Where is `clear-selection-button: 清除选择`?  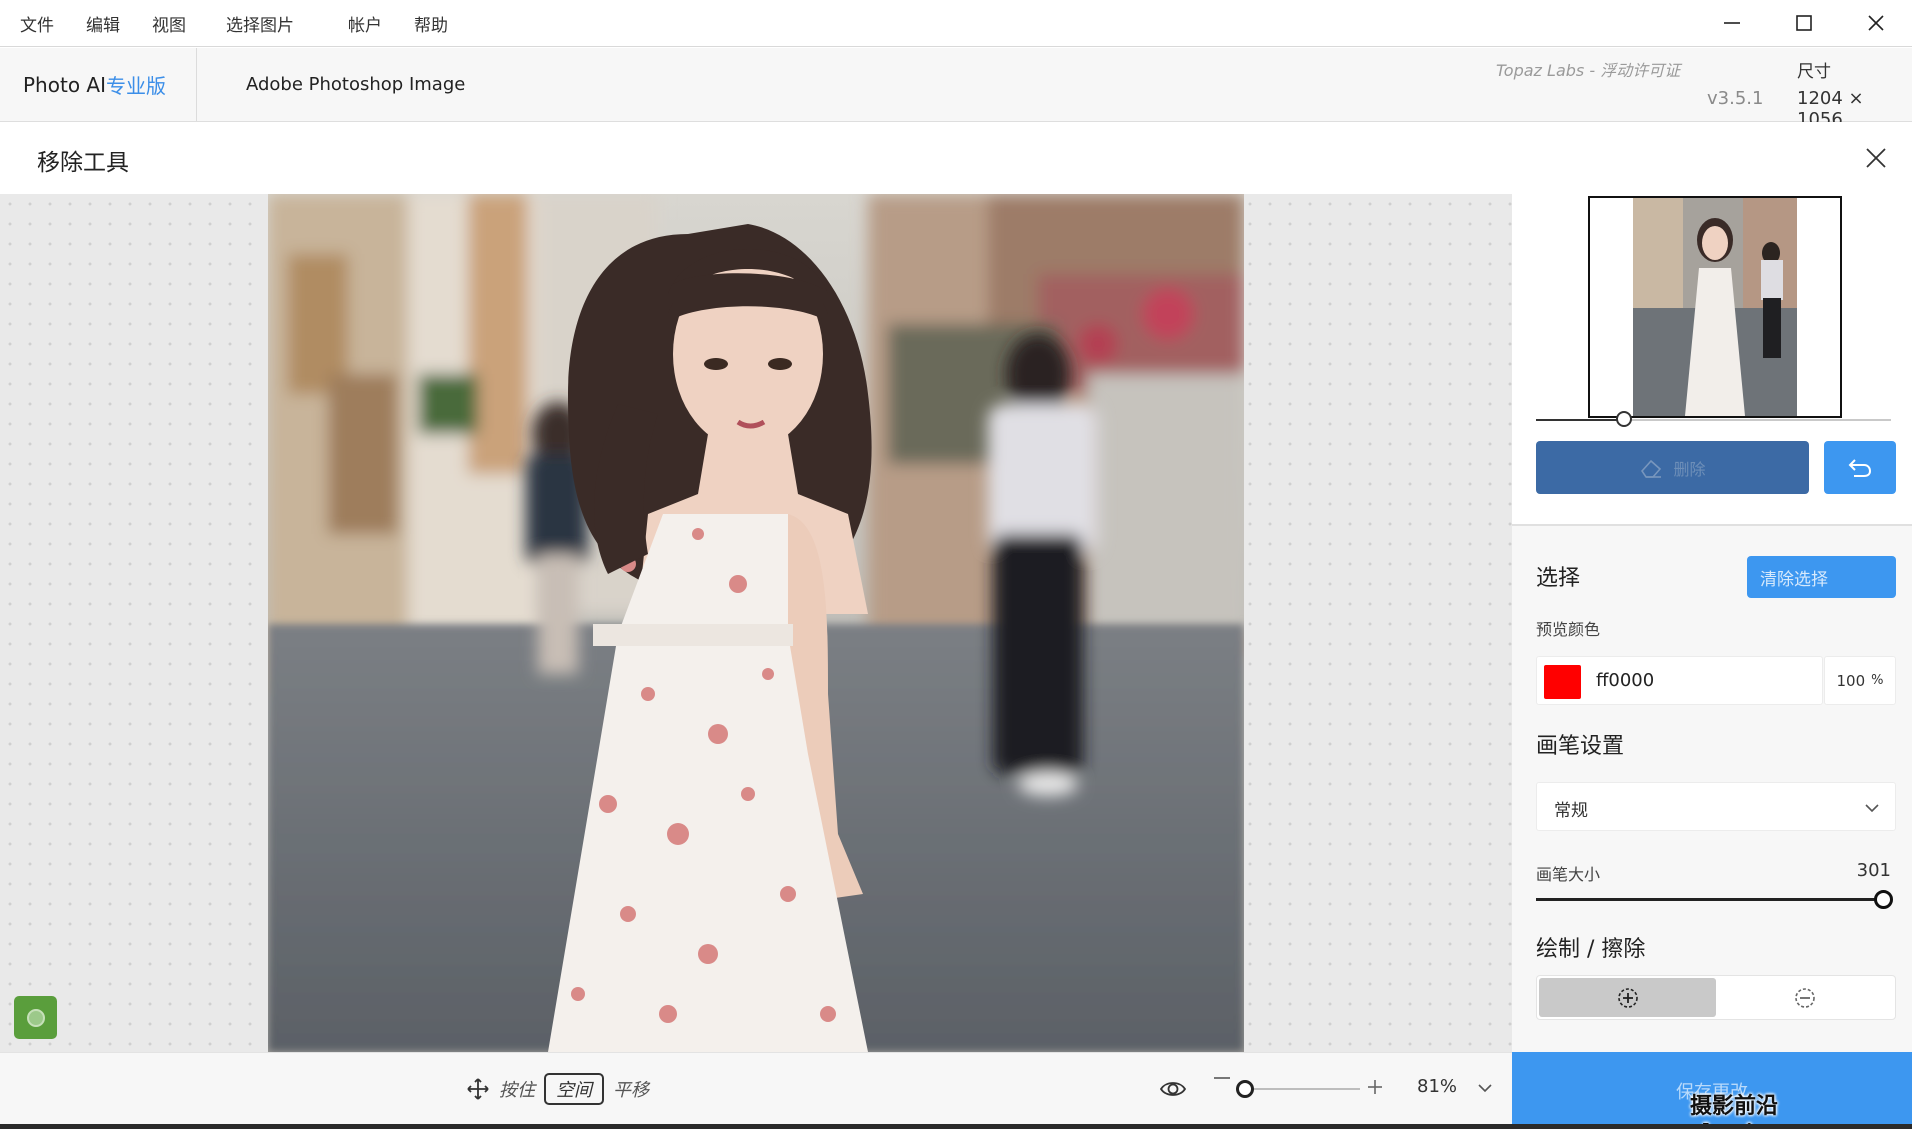 clear-selection-button: 清除选择 is located at coordinates (1821, 577).